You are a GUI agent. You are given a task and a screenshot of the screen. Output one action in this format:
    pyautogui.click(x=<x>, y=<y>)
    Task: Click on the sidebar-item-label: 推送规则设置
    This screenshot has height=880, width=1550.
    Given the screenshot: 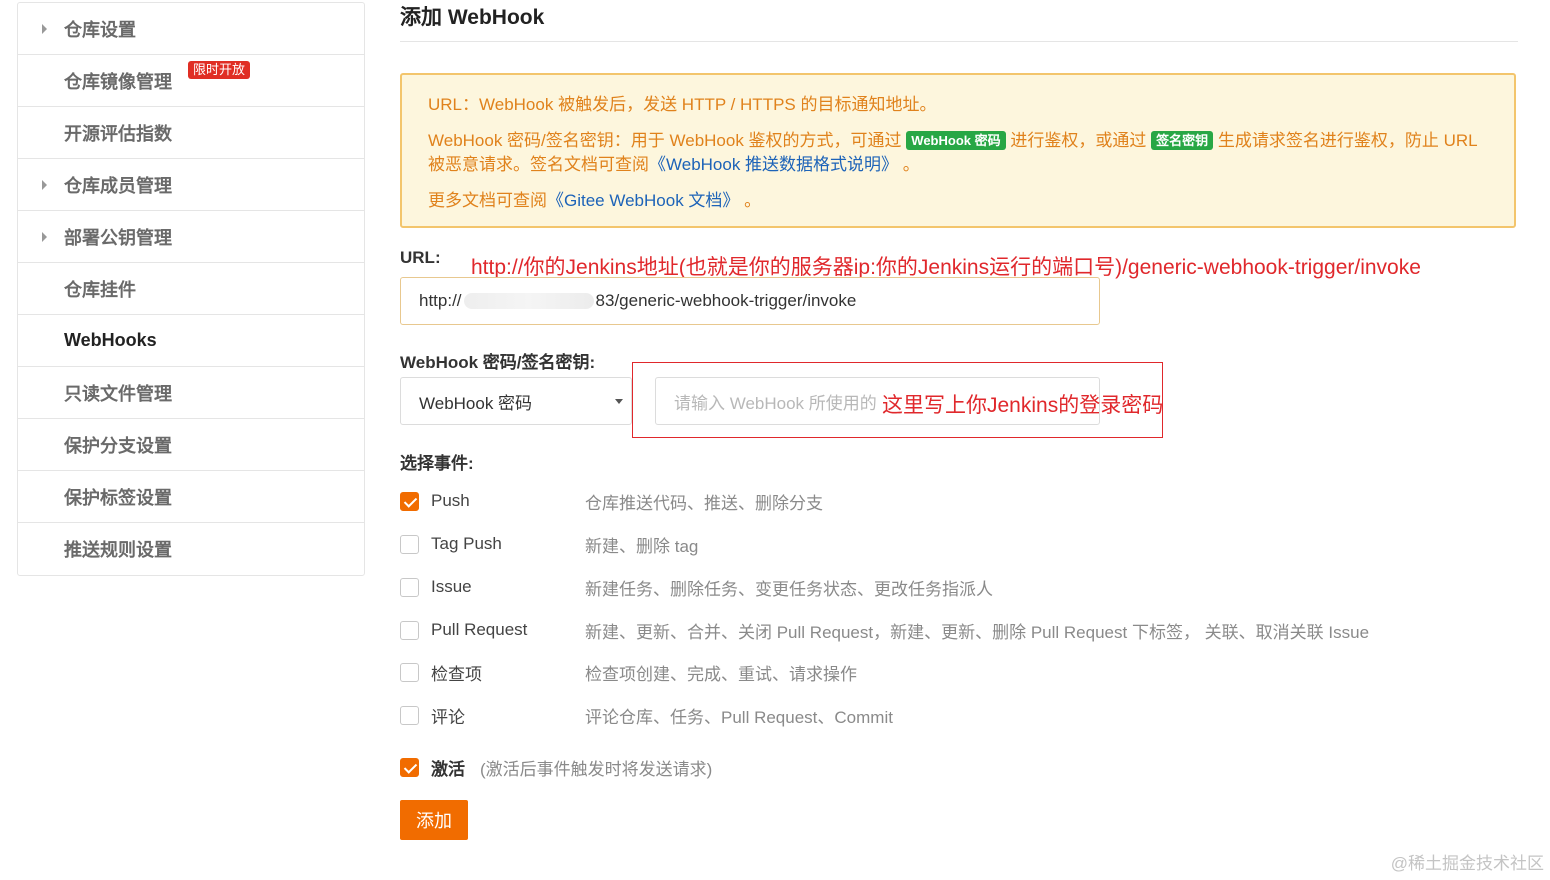 What is the action you would take?
    pyautogui.click(x=118, y=550)
    